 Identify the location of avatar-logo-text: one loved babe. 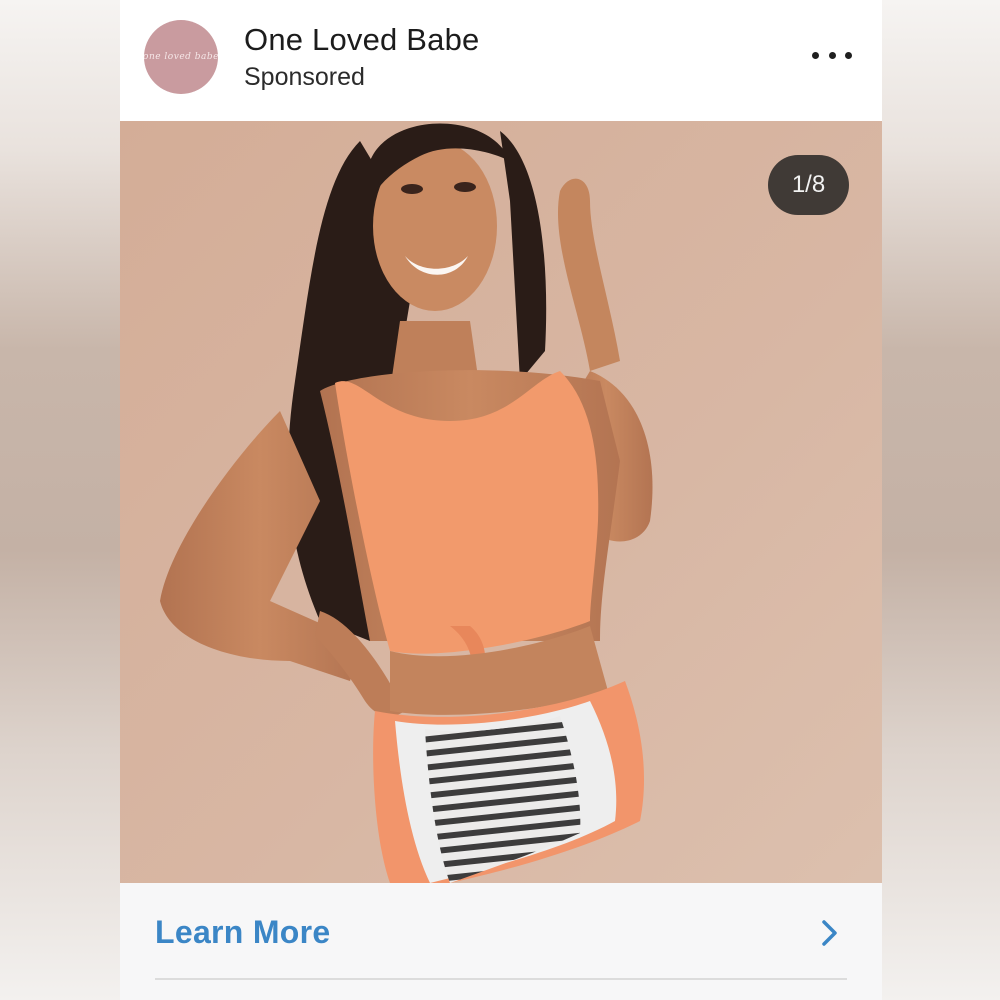
(181, 57).